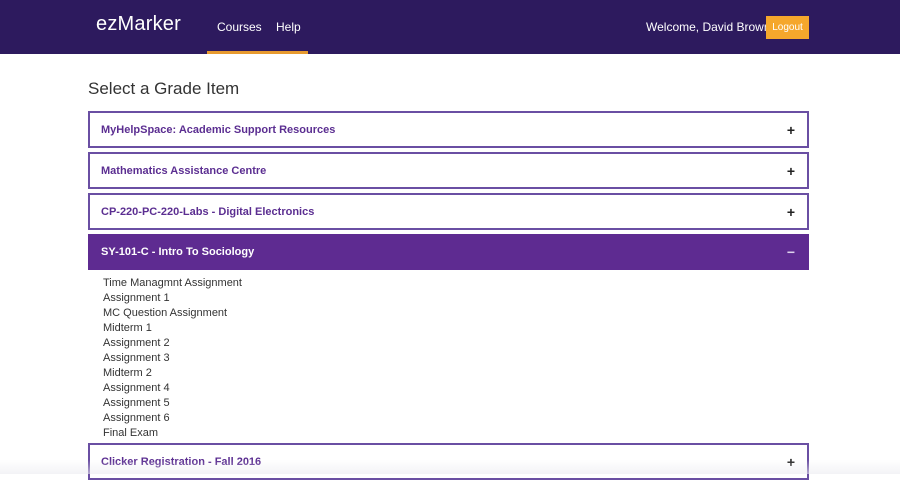 Image resolution: width=900 pixels, height=480 pixels. What do you see at coordinates (172, 283) in the screenshot?
I see `grade-item: Time Managmnt Assignment` at bounding box center [172, 283].